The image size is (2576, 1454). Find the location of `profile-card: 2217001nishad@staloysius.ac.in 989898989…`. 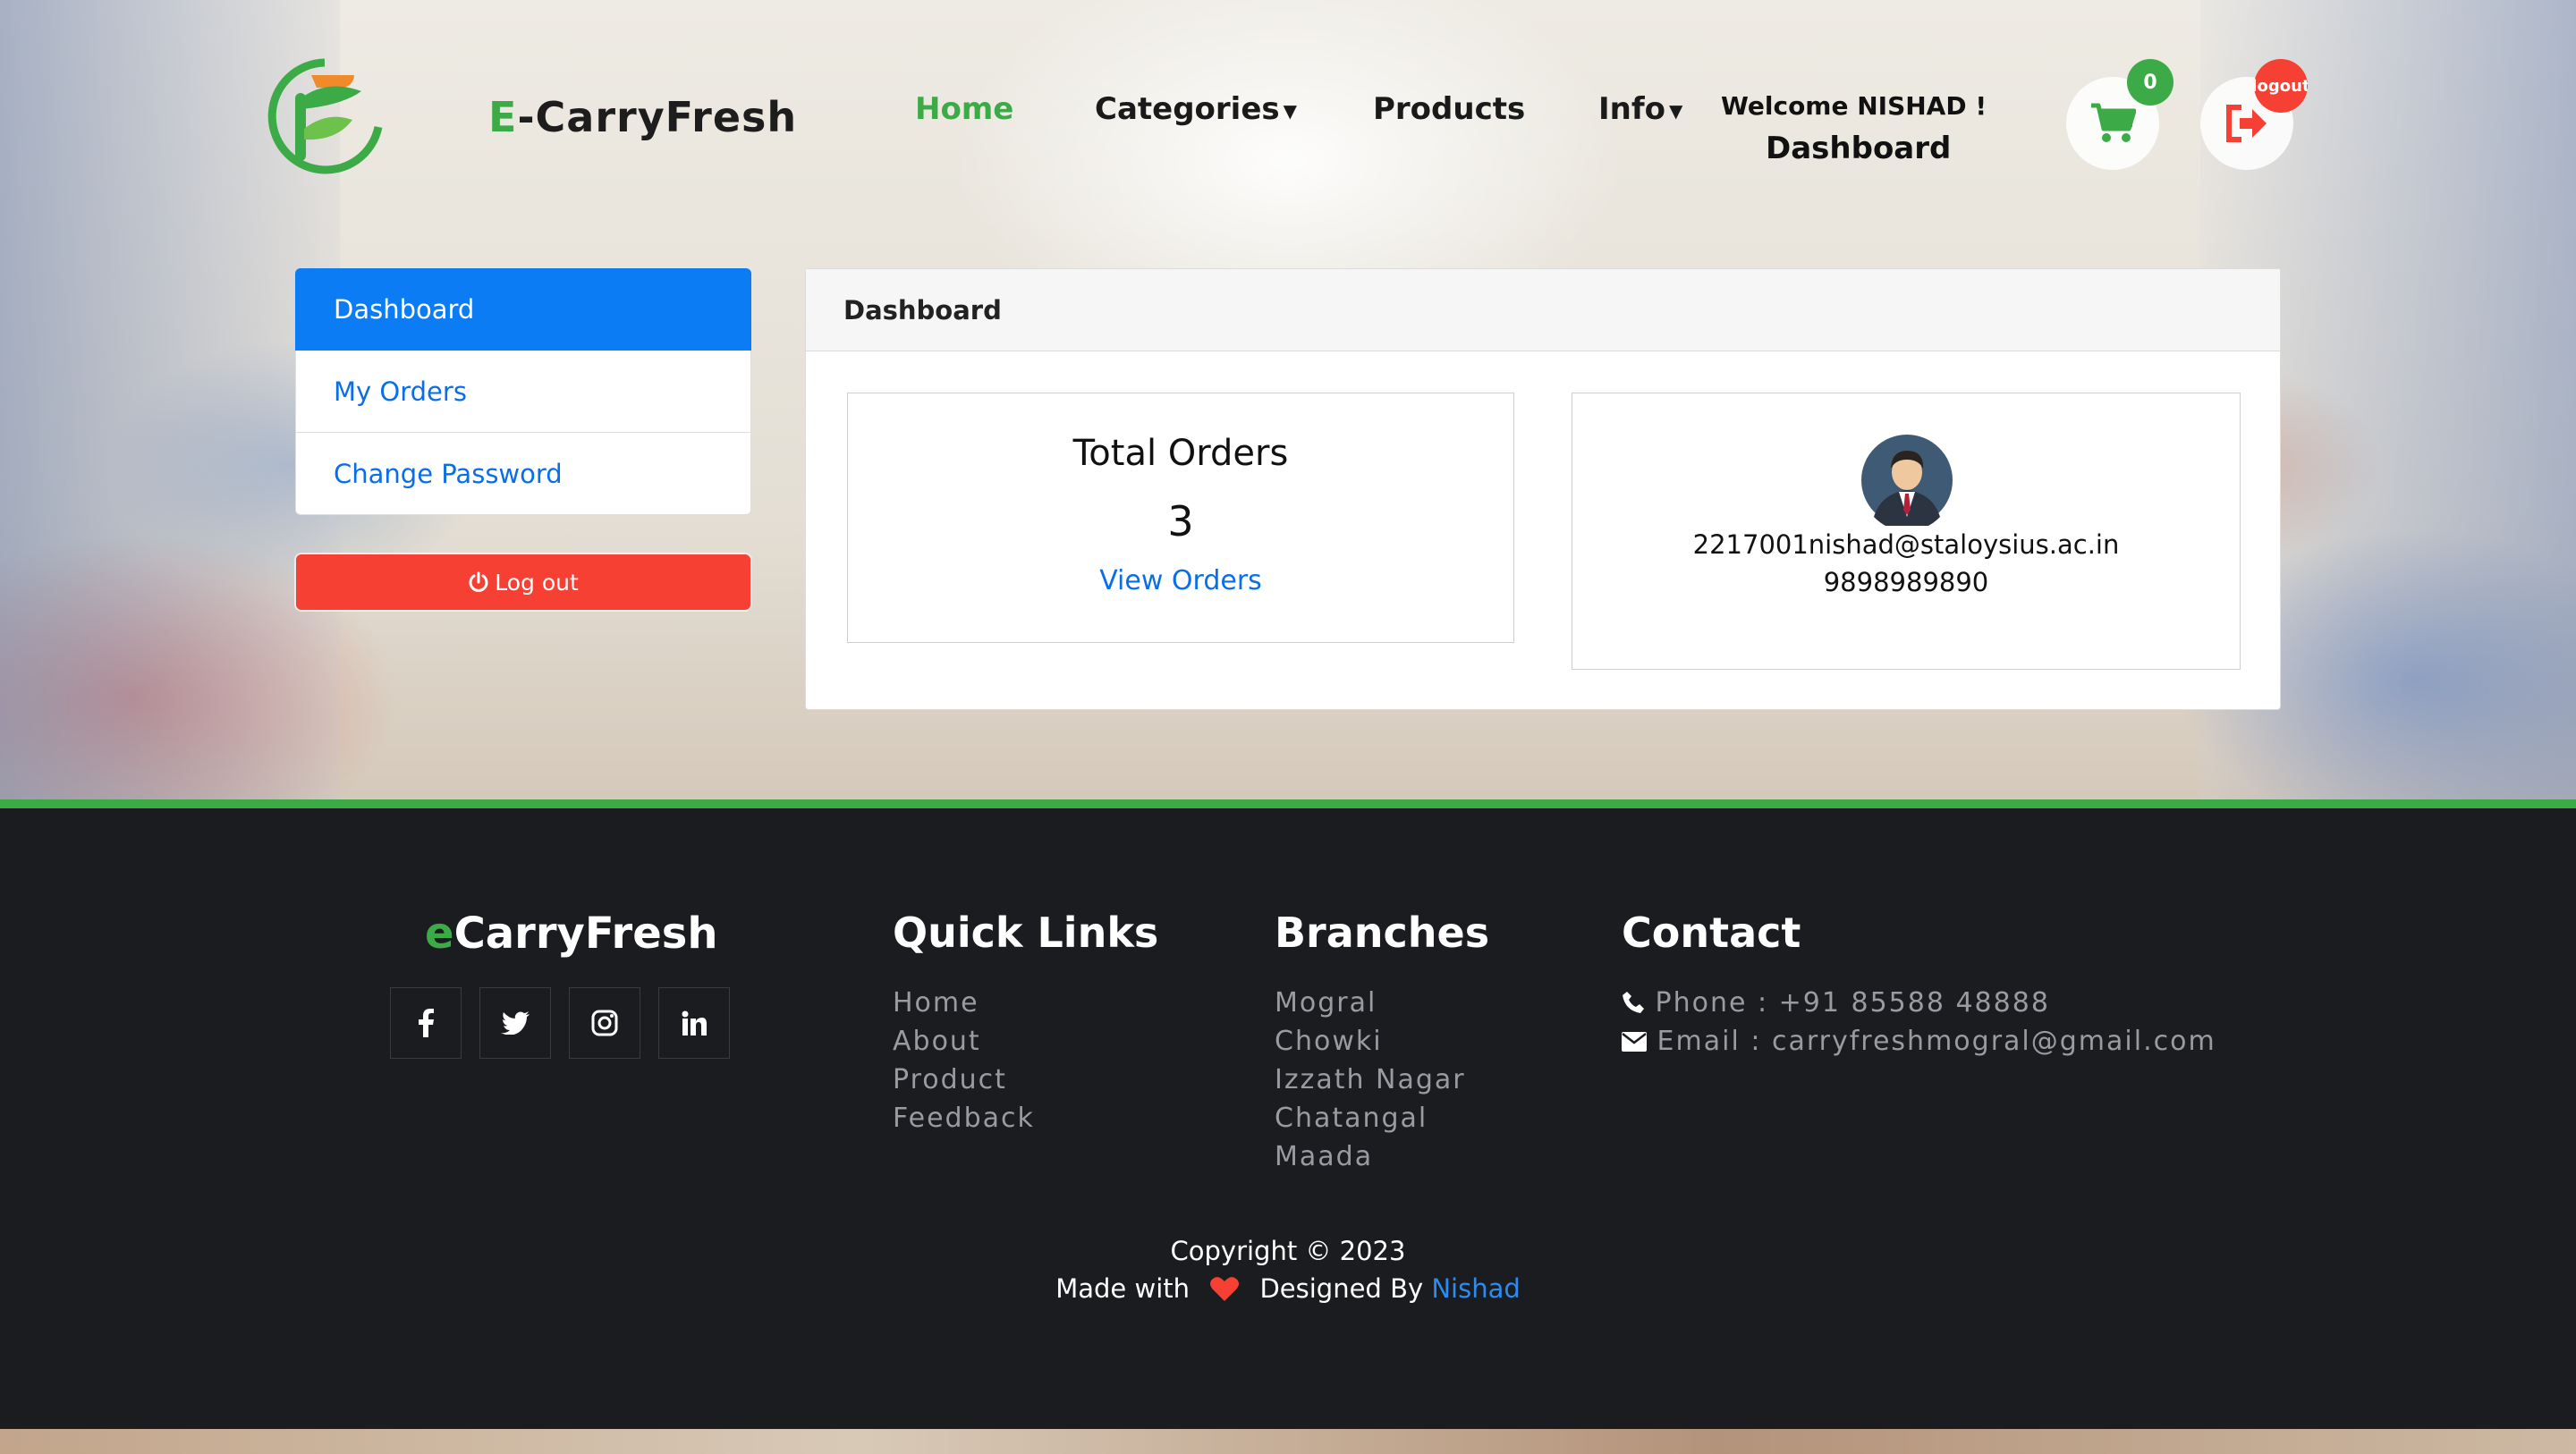

profile-card: 2217001nishad@staloysius.ac.in 989898989… is located at coordinates (1906, 531).